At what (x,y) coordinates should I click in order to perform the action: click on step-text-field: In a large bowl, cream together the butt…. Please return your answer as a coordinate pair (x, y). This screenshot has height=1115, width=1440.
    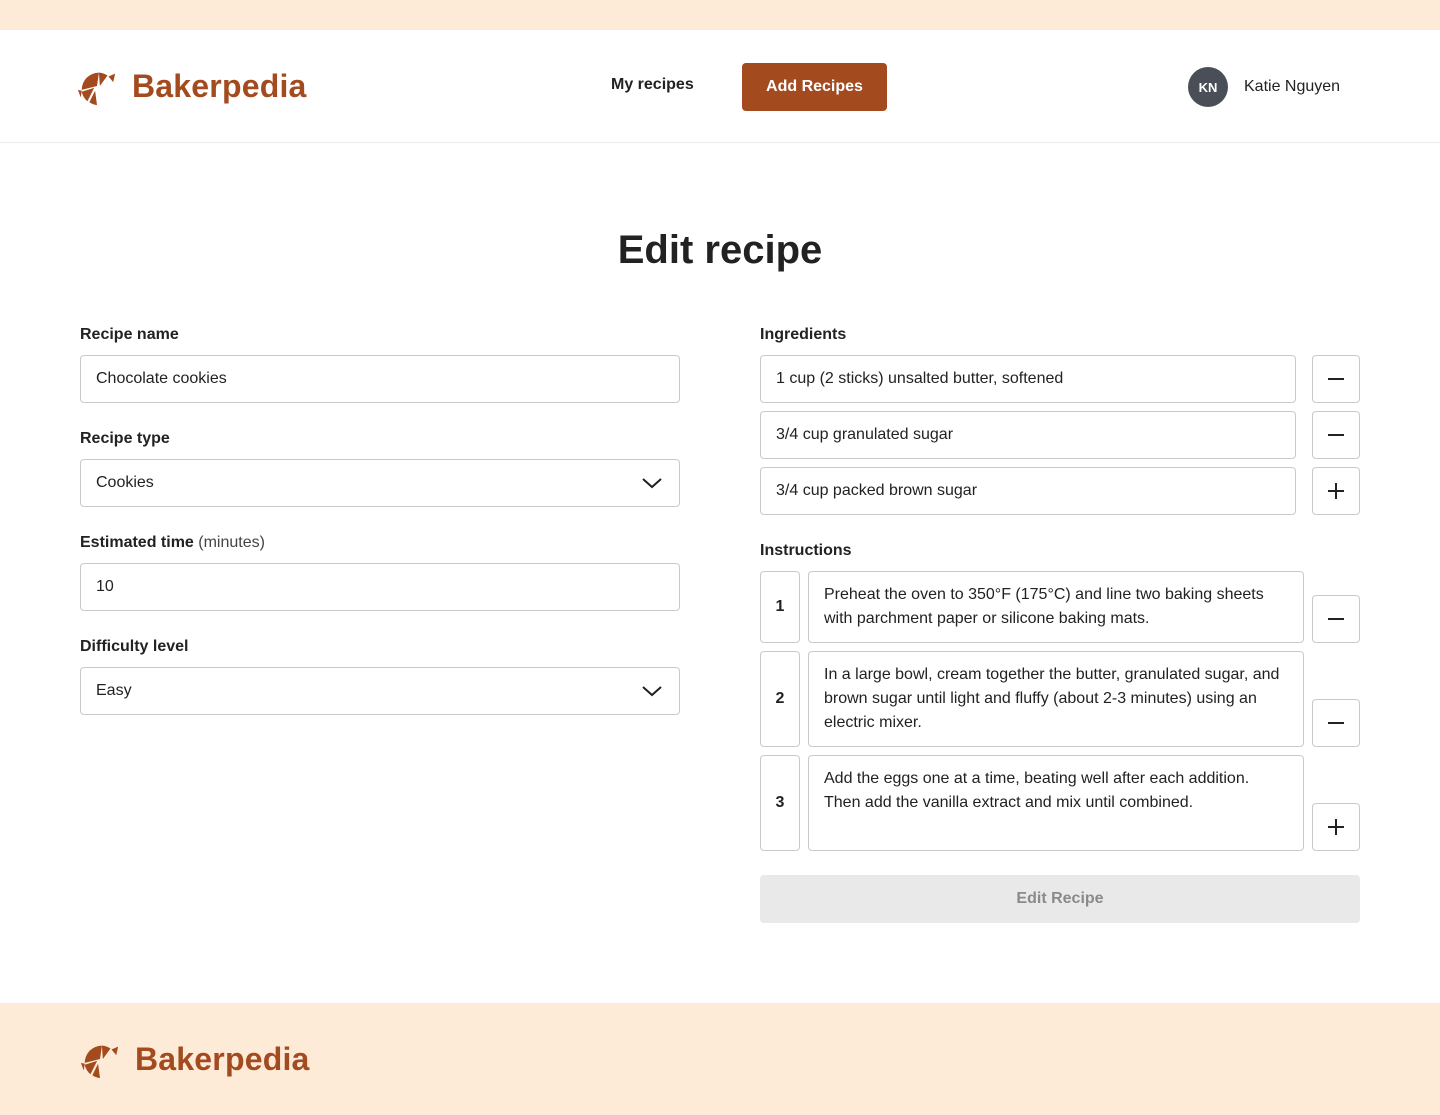
    Looking at the image, I should click on (1056, 699).